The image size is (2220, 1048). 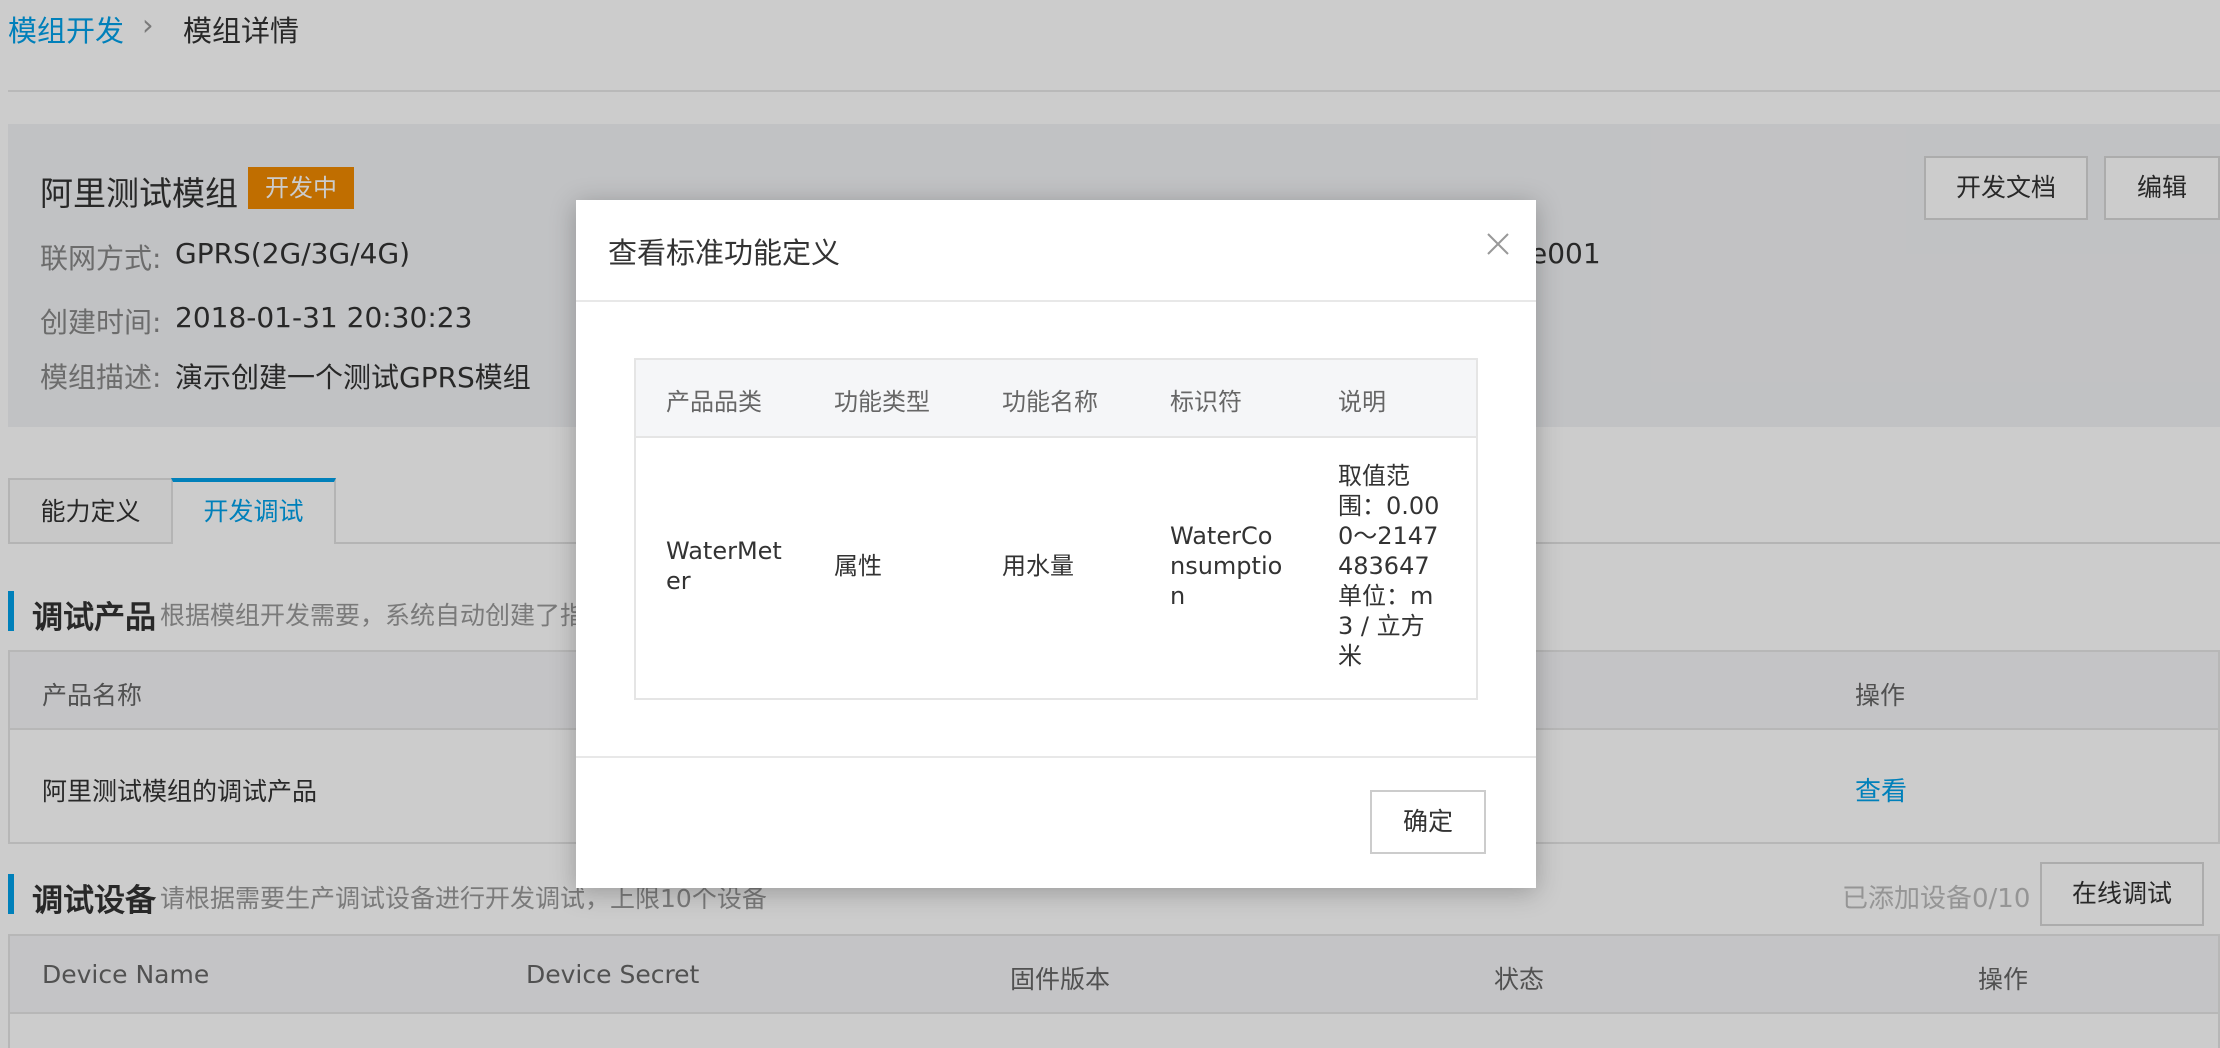 I want to click on function-name-cell: 用水量, so click(x=1038, y=566).